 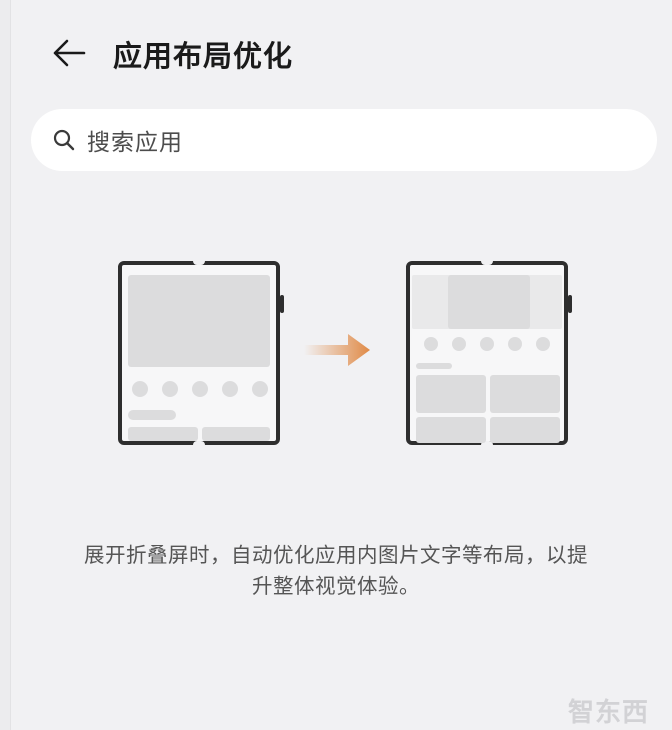 I want to click on arrow-left-icon, so click(x=69, y=53).